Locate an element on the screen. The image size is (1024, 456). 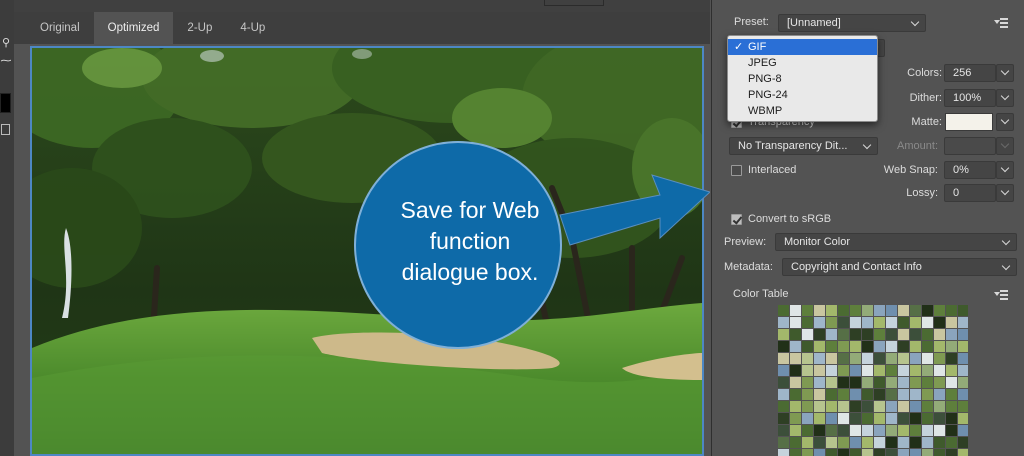
color-table-menu-icon is located at coordinates (1001, 295).